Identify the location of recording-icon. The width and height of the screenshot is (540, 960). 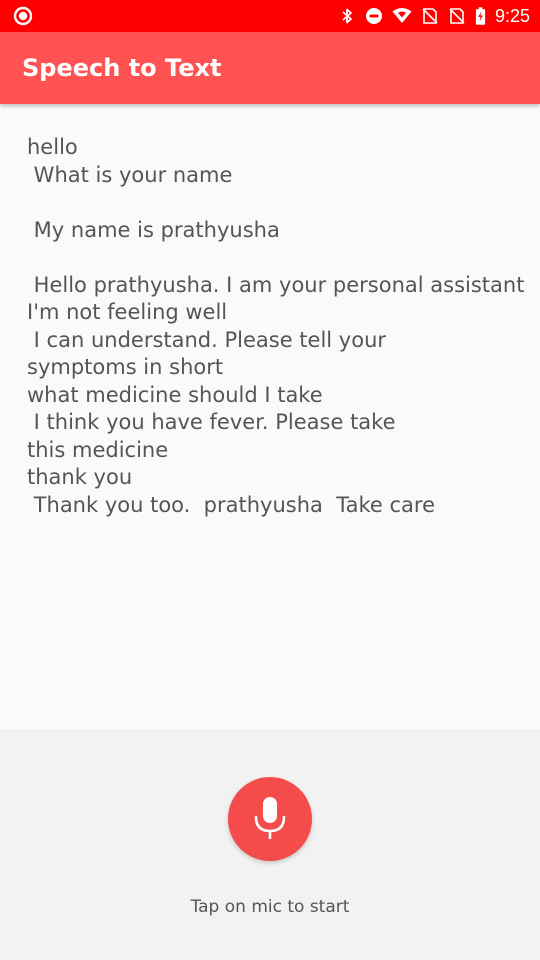
(23, 16).